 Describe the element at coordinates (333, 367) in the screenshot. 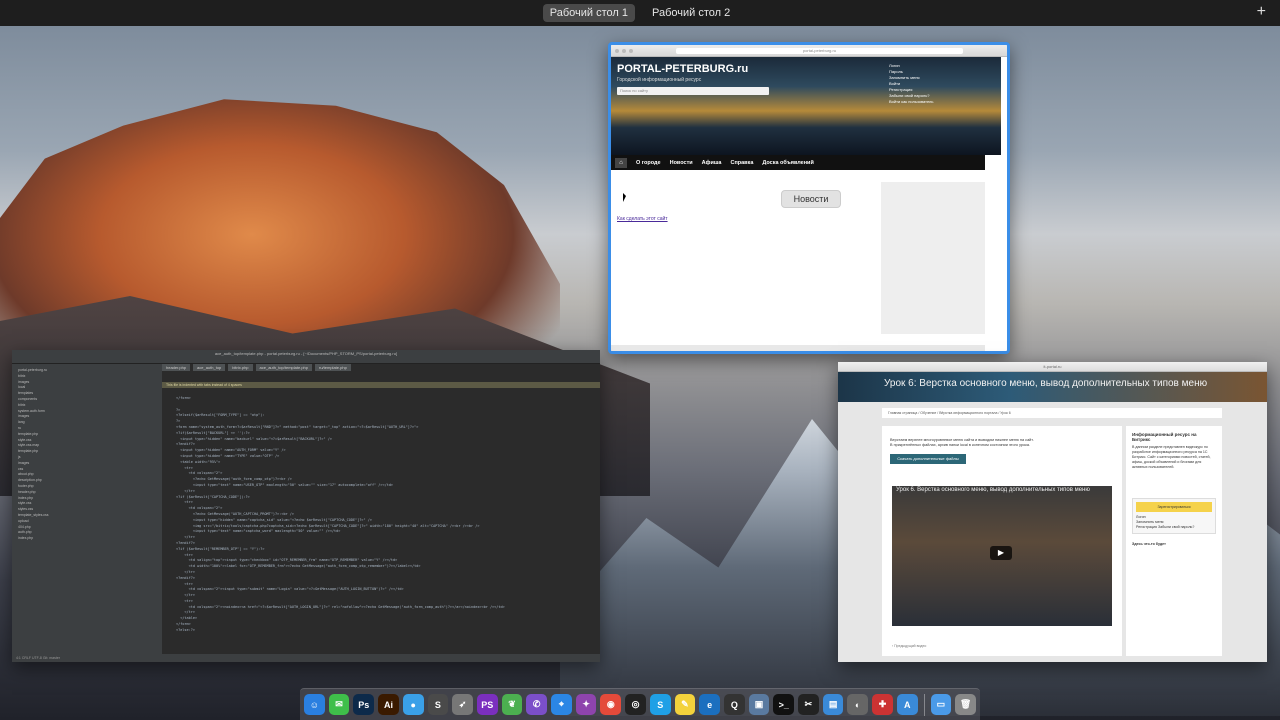

I see `ide-tab: ru/template.php` at that location.